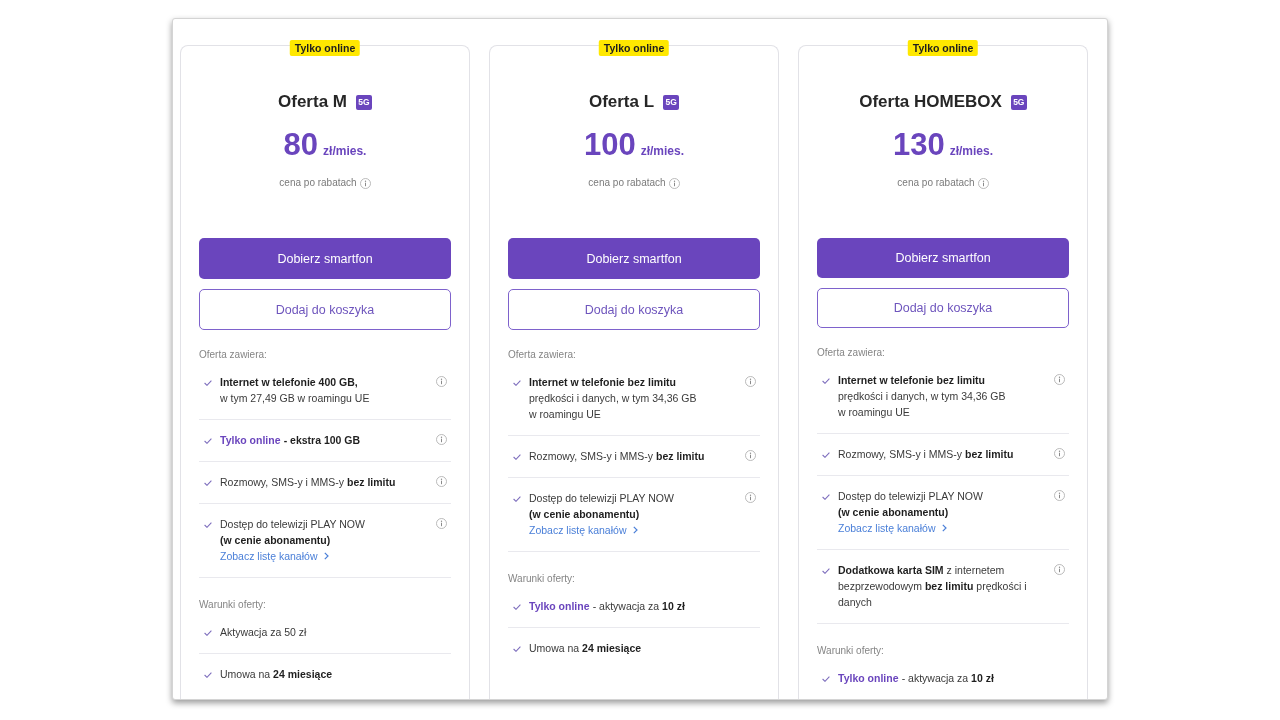 This screenshot has width=1280, height=720. What do you see at coordinates (301, 145) in the screenshot?
I see `price-amount: 80` at bounding box center [301, 145].